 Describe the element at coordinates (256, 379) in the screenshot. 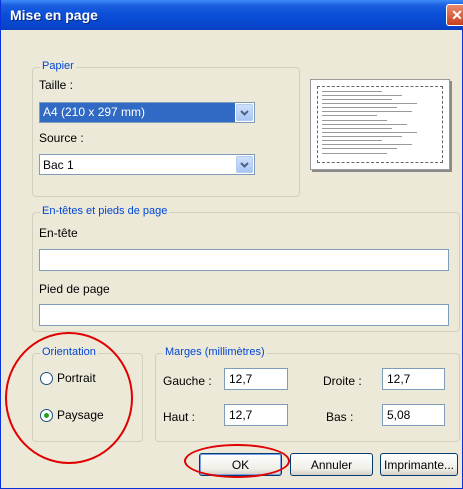

I see `left-margin-input: 12,7` at that location.